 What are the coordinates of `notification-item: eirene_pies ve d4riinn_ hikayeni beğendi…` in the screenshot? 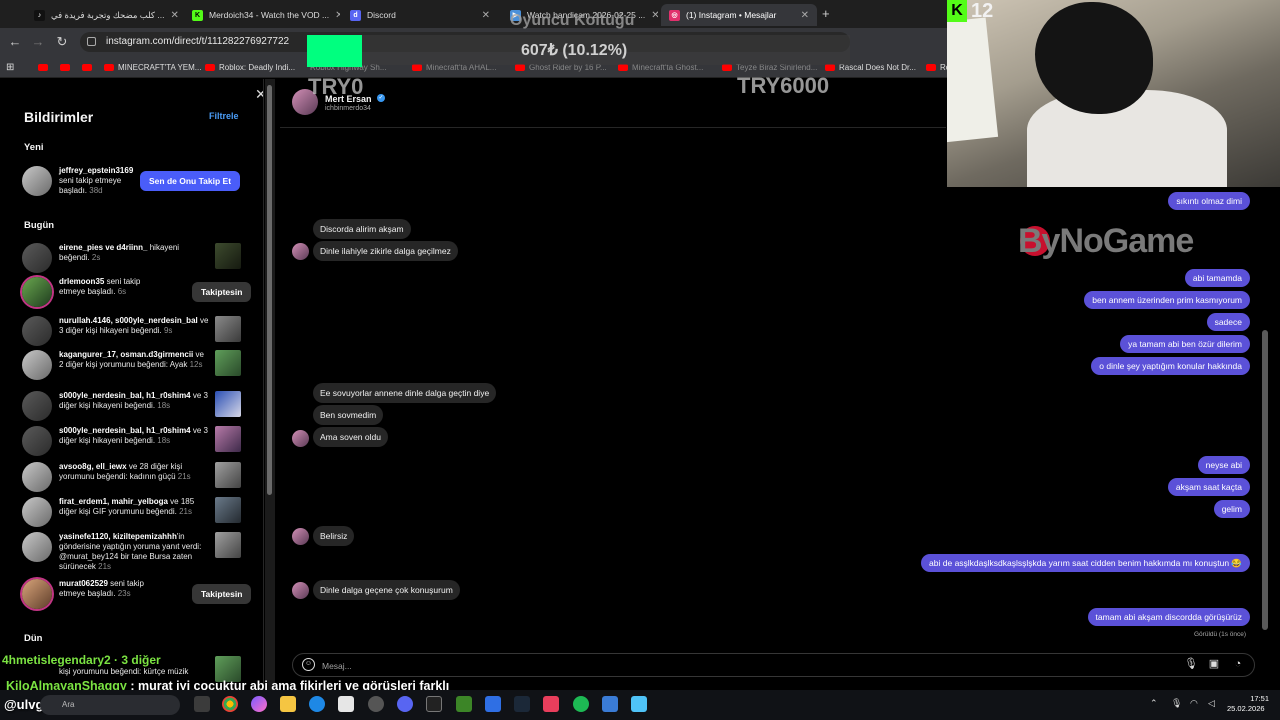 It's located at (133, 258).